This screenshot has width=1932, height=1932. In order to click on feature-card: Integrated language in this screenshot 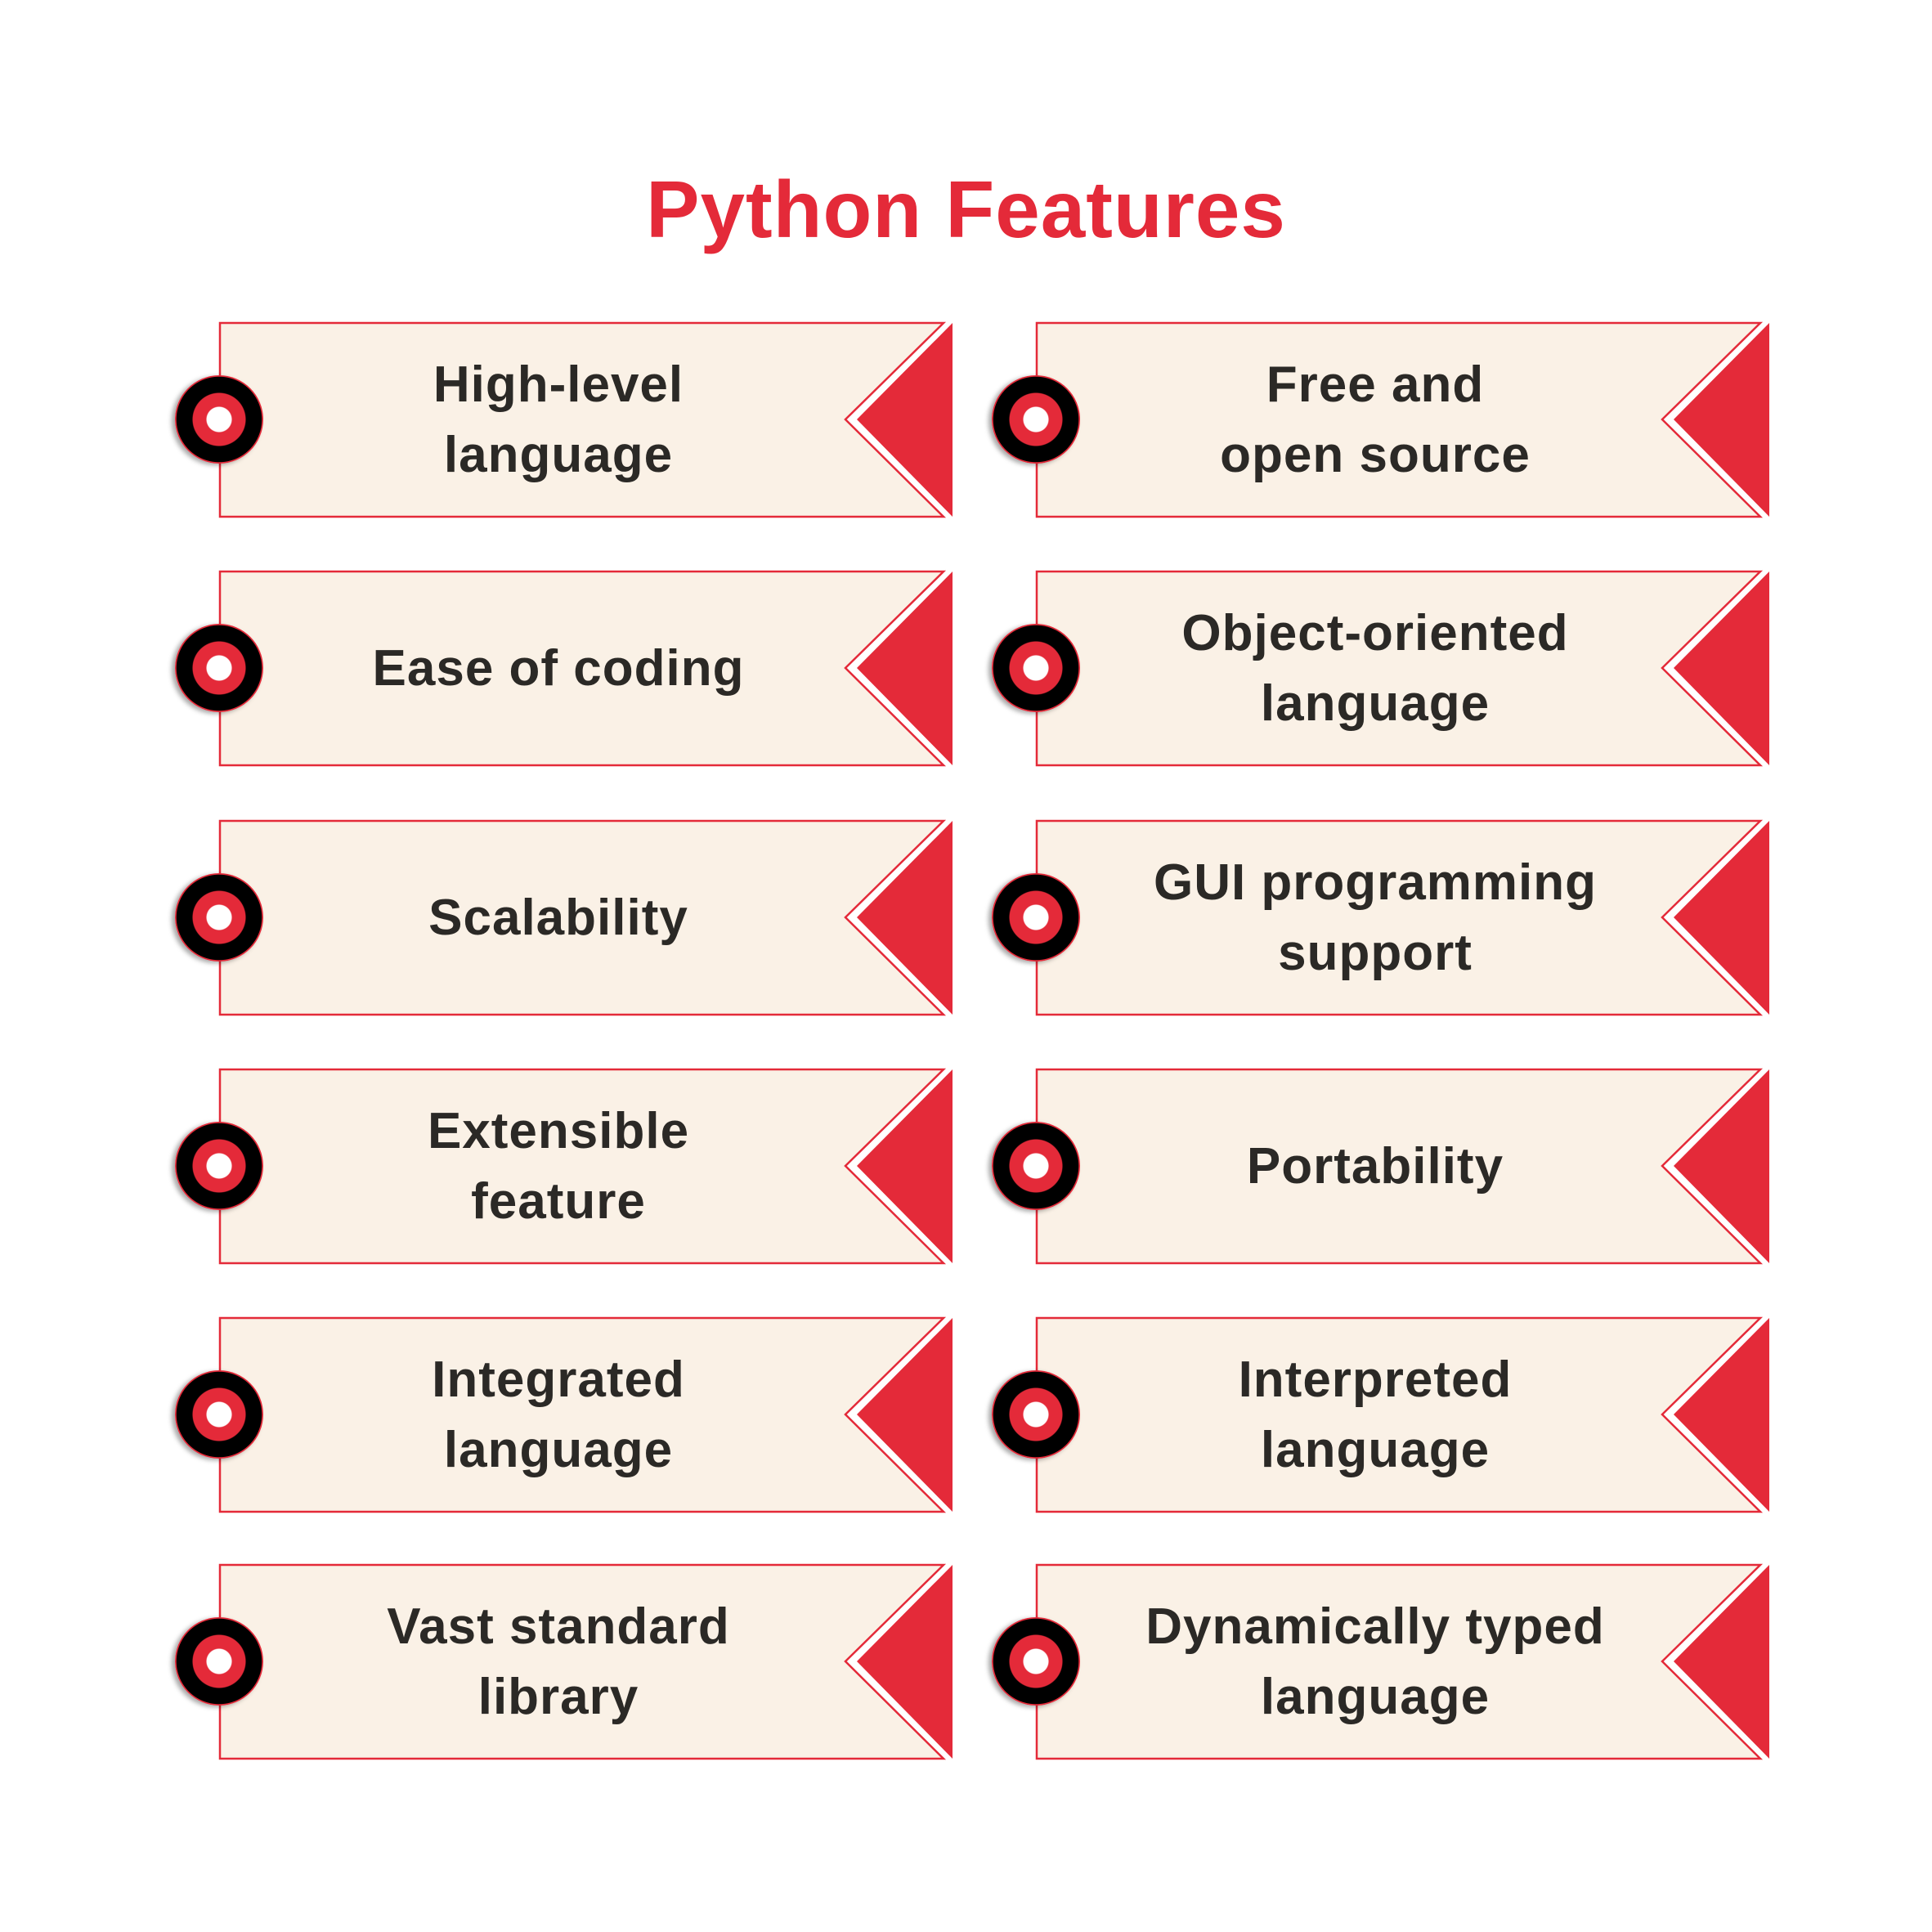, I will do `click(586, 1414)`.